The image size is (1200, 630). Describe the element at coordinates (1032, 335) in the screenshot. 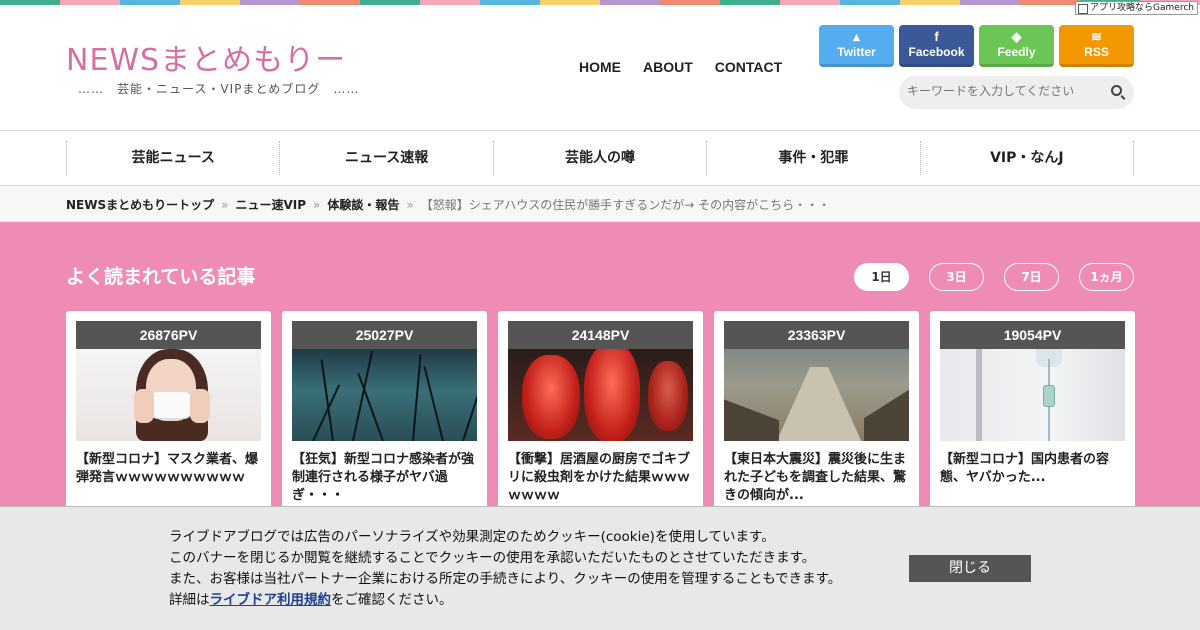

I see `pageview-badge: 19054PV` at that location.